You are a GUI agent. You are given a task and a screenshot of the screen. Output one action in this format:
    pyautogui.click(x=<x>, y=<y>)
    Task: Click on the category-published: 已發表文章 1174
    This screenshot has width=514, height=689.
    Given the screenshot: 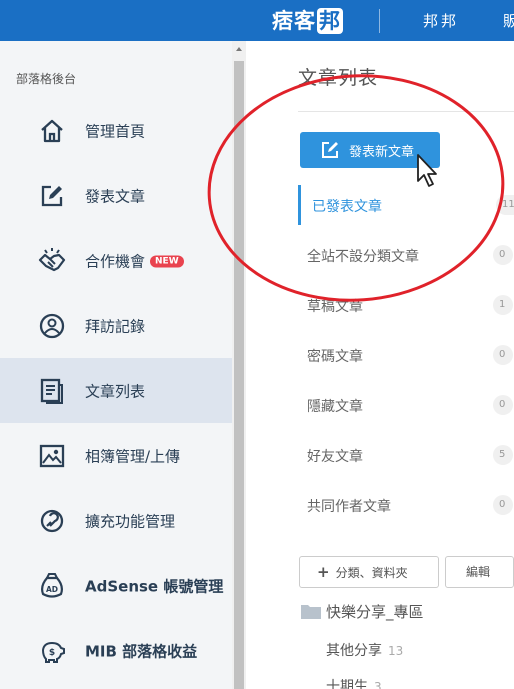 What is the action you would take?
    pyautogui.click(x=406, y=205)
    